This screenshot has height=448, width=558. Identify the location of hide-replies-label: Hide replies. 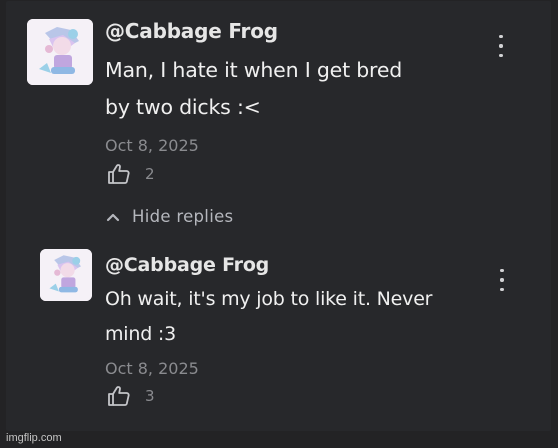
(183, 216).